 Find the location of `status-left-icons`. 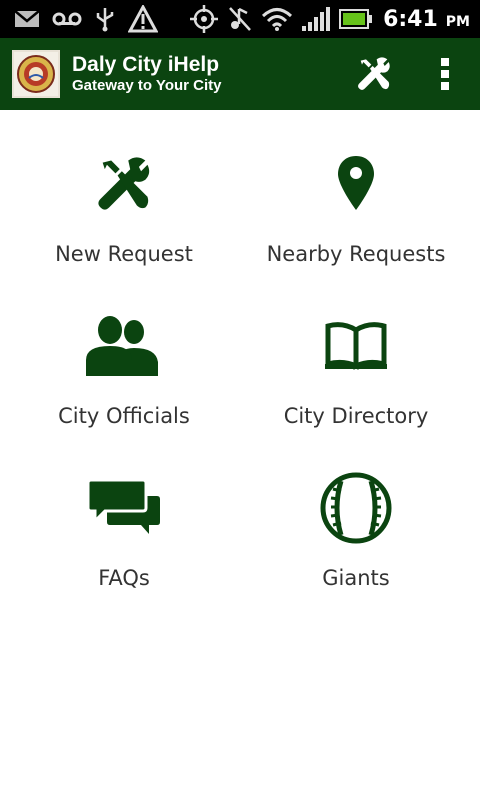

status-left-icons is located at coordinates (92, 19).